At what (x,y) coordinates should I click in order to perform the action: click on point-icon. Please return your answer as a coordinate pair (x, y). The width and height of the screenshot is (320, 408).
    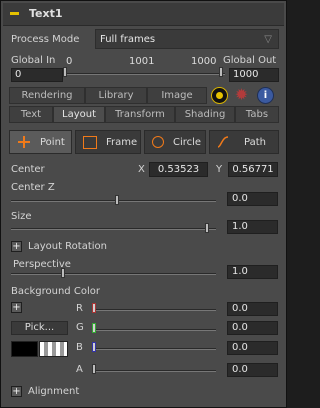
    Looking at the image, I should click on (24, 142).